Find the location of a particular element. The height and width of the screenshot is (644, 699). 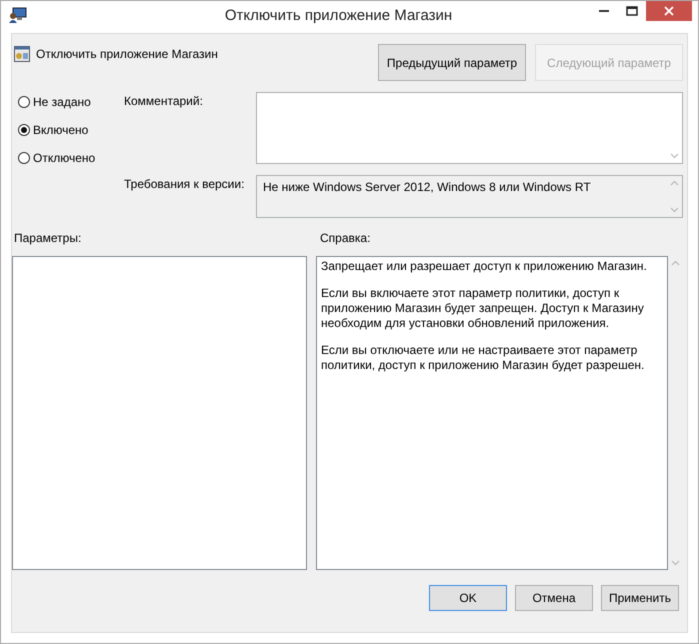

previous-setting-button: Предыдущий параметр is located at coordinates (452, 62).